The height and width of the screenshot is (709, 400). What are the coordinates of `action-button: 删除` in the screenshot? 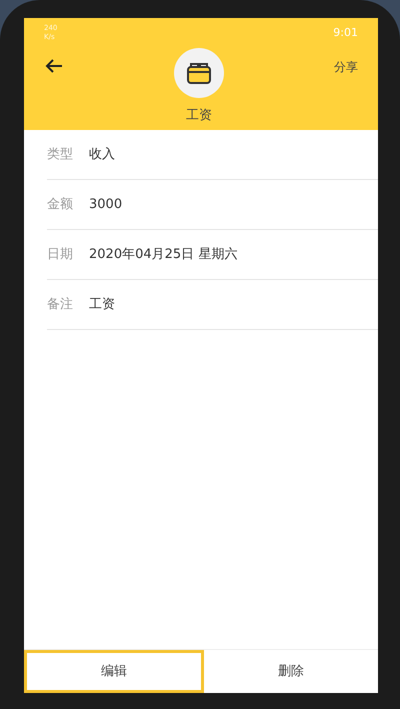 It's located at (291, 671).